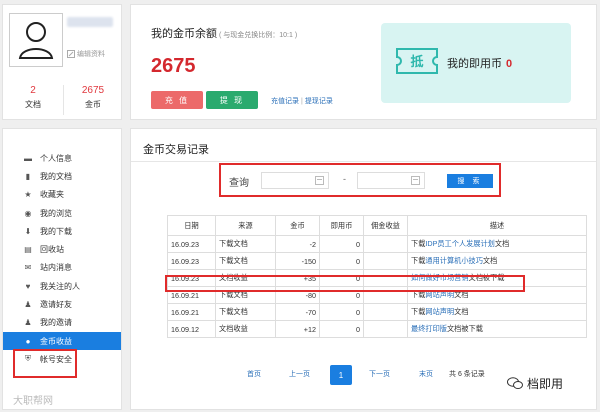 Image resolution: width=600 pixels, height=412 pixels. I want to click on cell-description: 下载IDP员工个人发展计划文档, so click(497, 244).